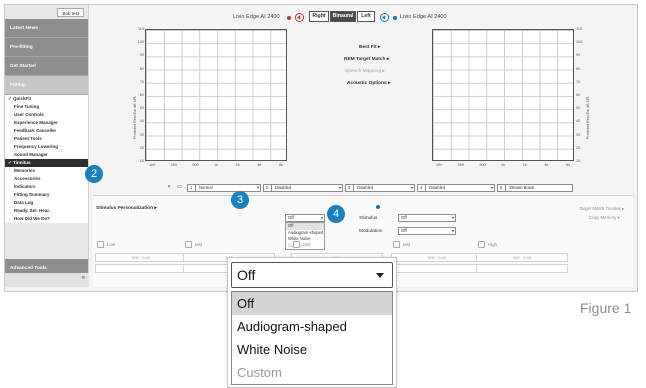  Describe the element at coordinates (299, 17) in the screenshot. I see `right-mute-icon` at that location.